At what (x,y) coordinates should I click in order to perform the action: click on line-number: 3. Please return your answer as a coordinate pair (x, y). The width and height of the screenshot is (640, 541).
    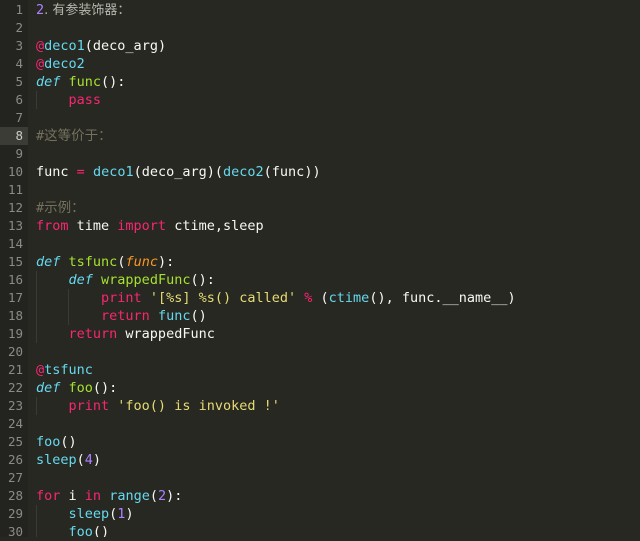
    Looking at the image, I should click on (14, 46).